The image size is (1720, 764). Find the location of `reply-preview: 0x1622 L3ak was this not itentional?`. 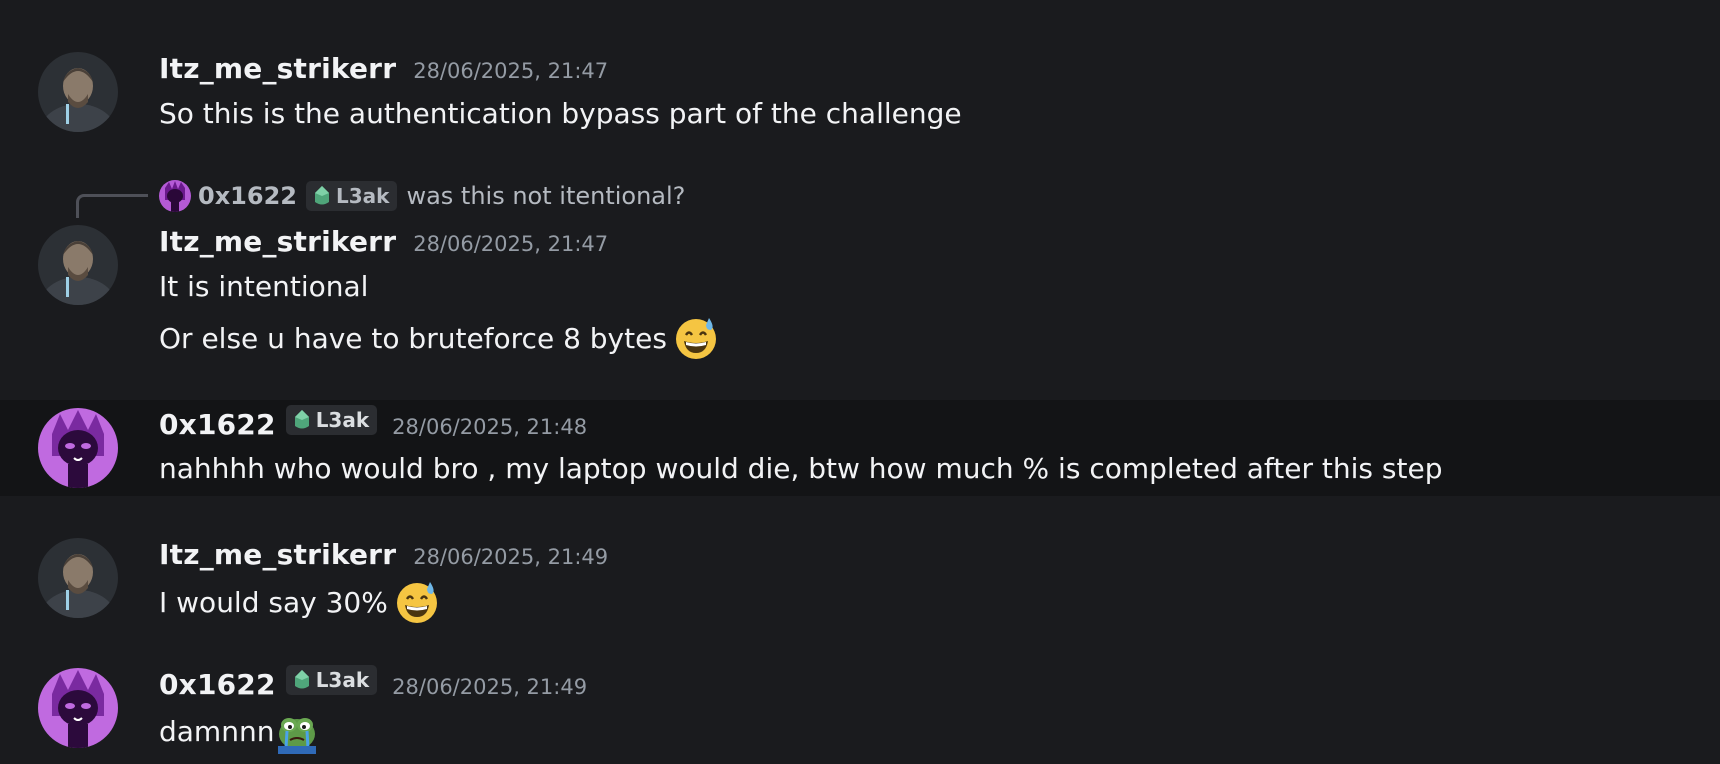

reply-preview: 0x1622 L3ak was this not itentional? is located at coordinates (422, 196).